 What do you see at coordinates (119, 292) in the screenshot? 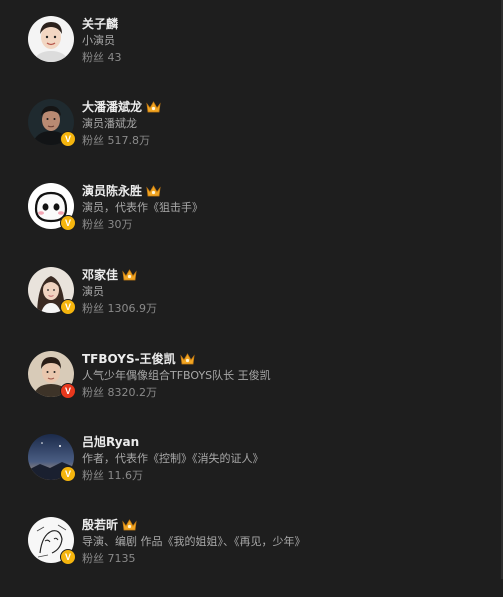
I see `user-info: 邓家佳 演员 粉丝 1306.9万` at bounding box center [119, 292].